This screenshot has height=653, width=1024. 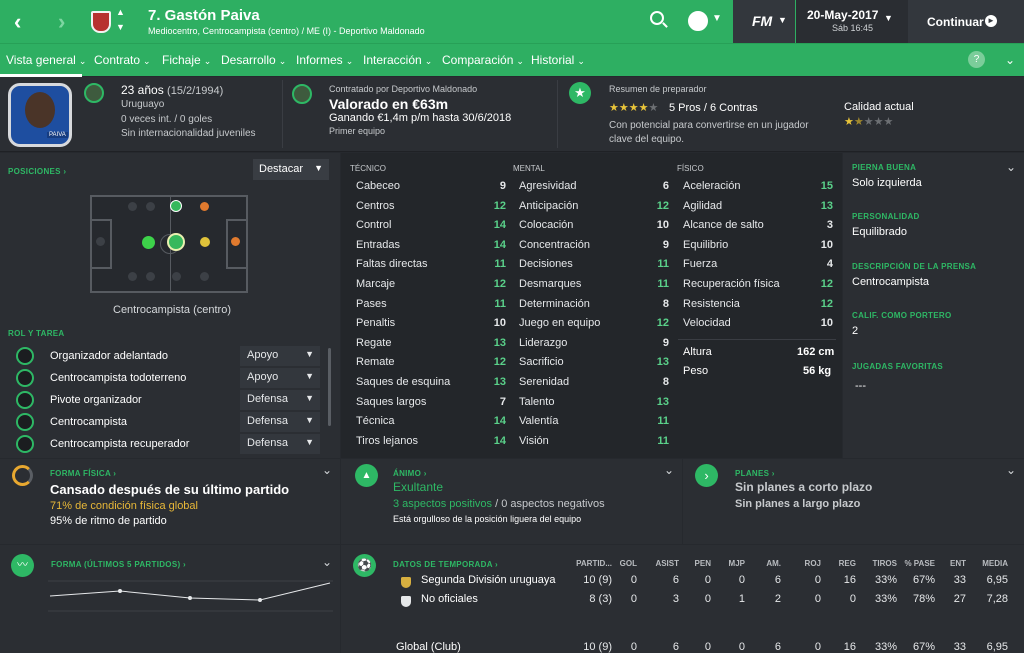 What do you see at coordinates (397, 60) in the screenshot?
I see `tab-interaccion: Interacción ⌄` at bounding box center [397, 60].